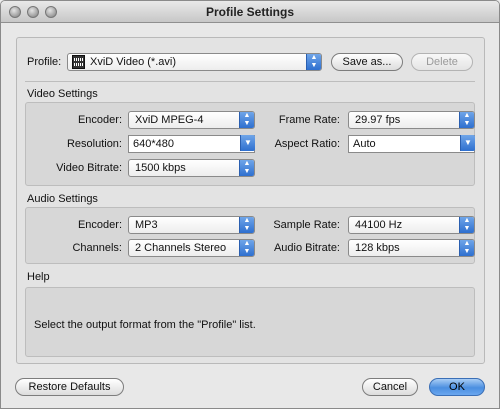 This screenshot has height=409, width=500. I want to click on channels-select: 2 Channels Stereo ▲ ▼, so click(191, 248).